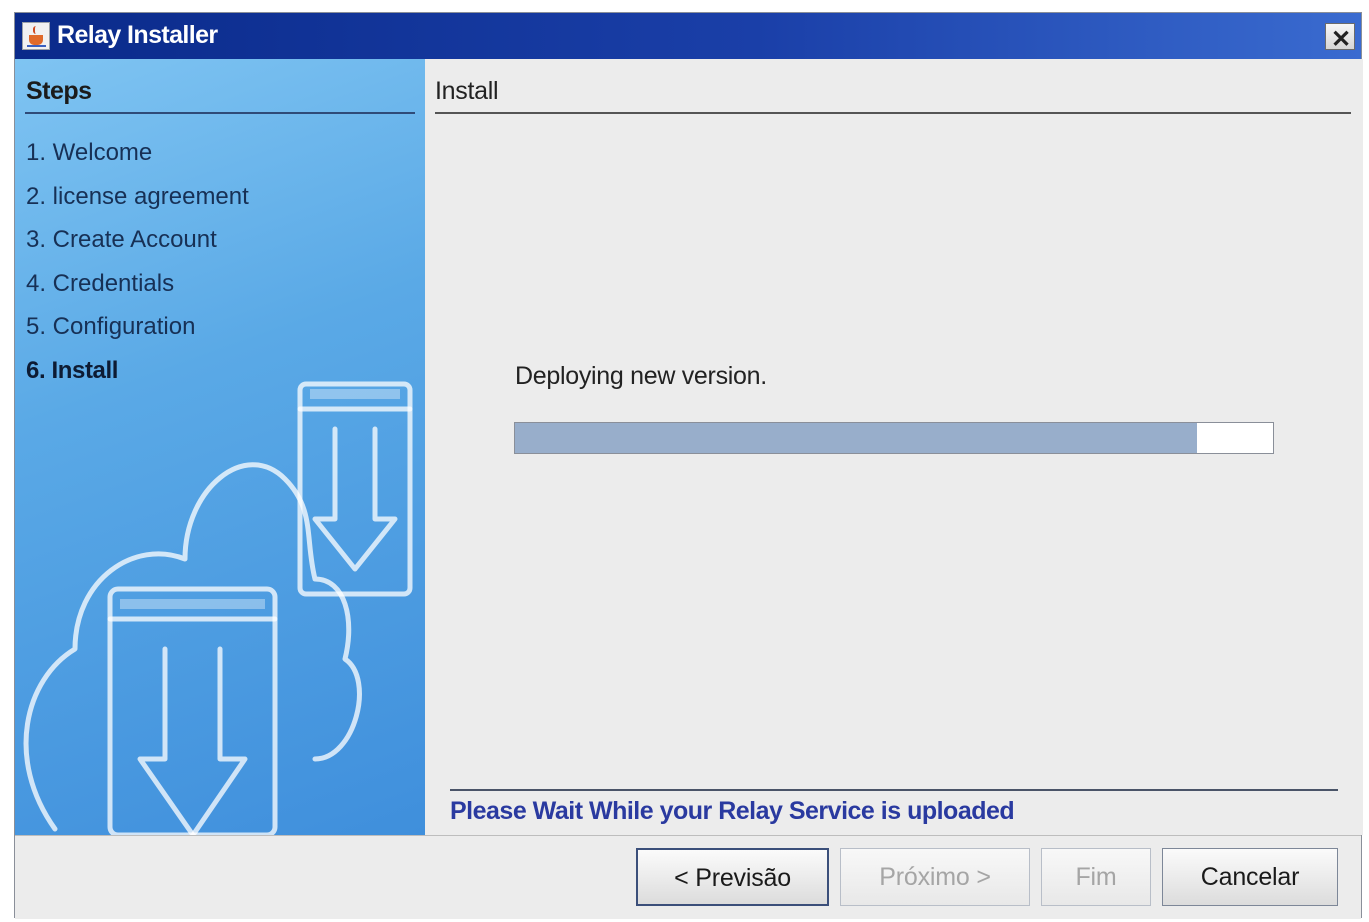 The width and height of the screenshot is (1369, 922). Describe the element at coordinates (856, 438) in the screenshot. I see `progress-bar-fill` at that location.